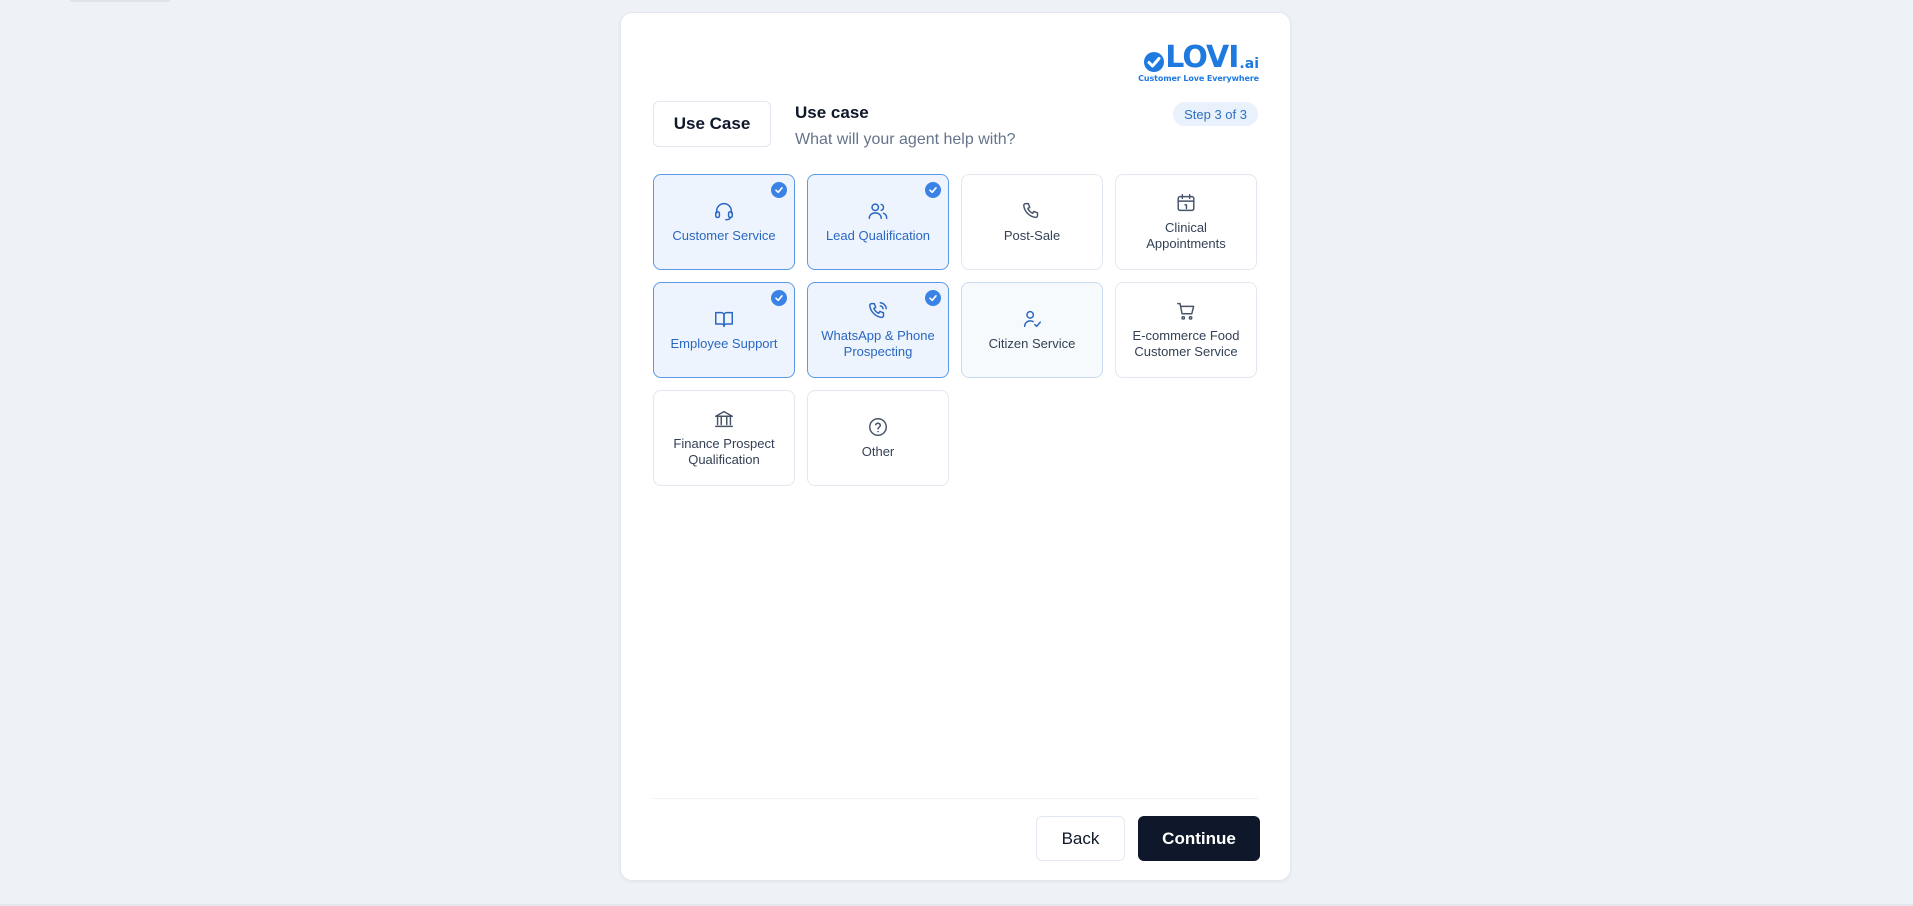 This screenshot has width=1913, height=906. Describe the element at coordinates (878, 451) in the screenshot. I see `option-label: Other` at that location.